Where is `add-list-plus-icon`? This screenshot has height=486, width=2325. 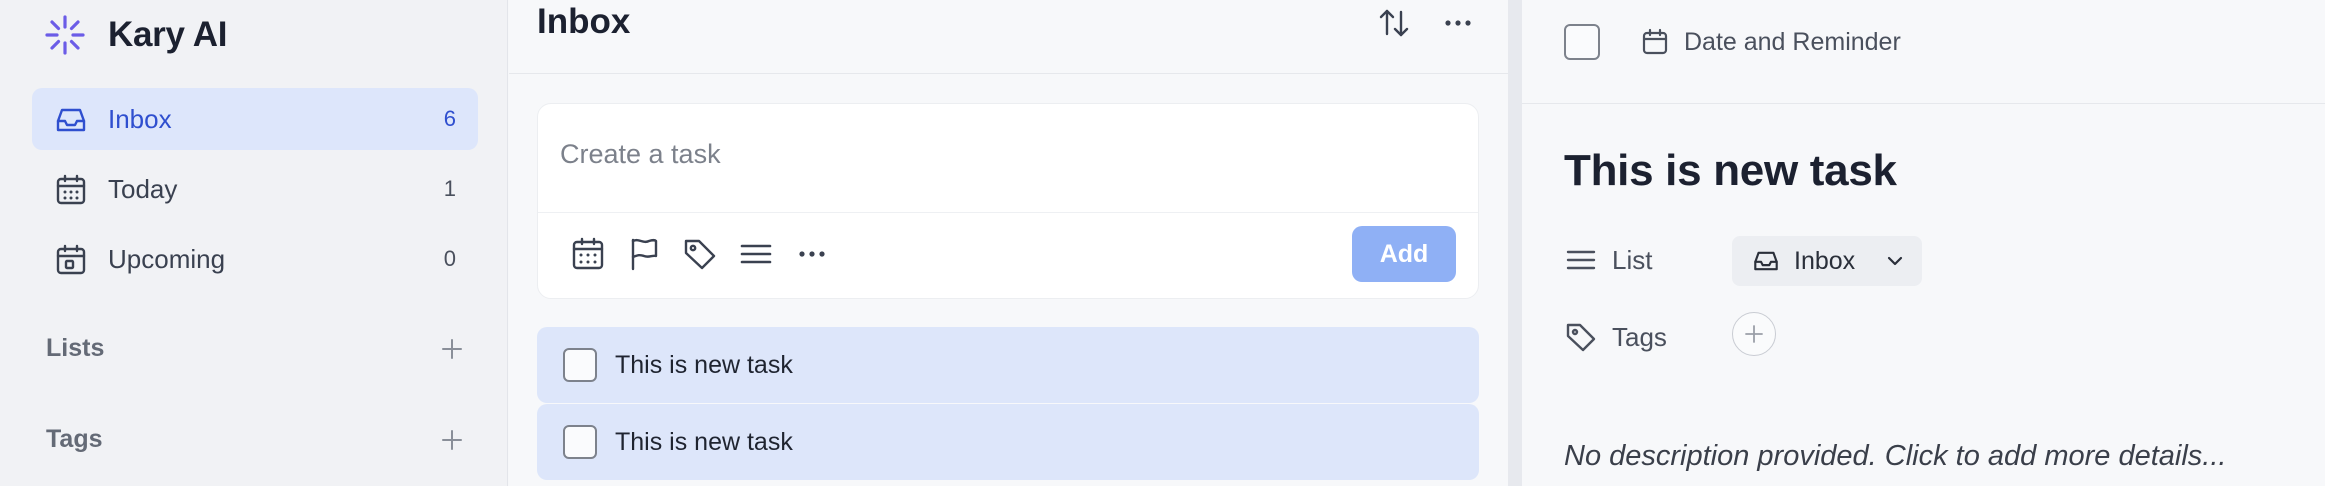 add-list-plus-icon is located at coordinates (452, 349).